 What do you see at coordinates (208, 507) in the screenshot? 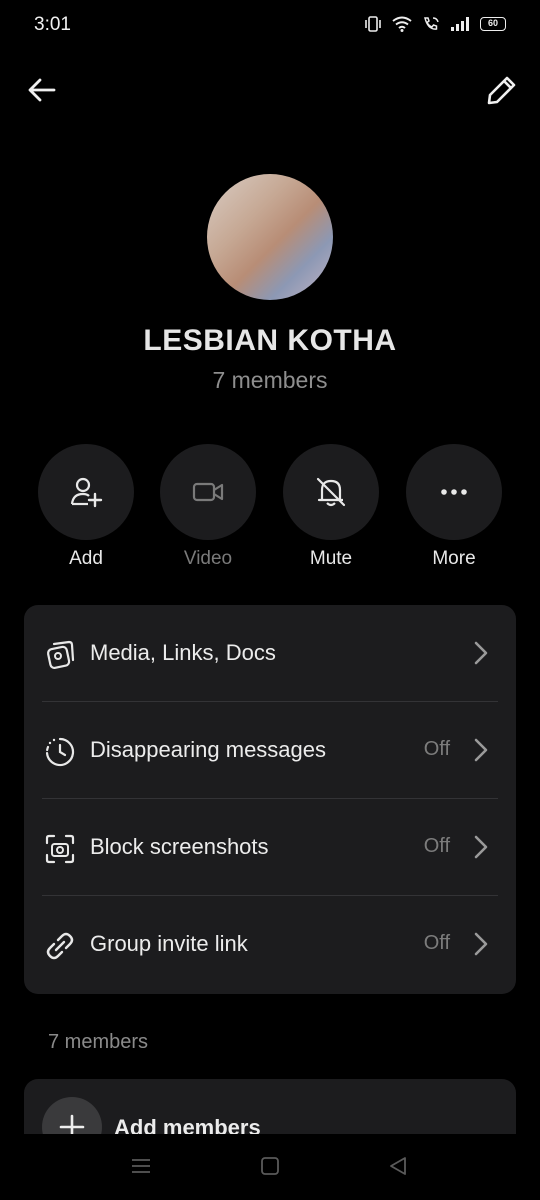
I see `video-button: Video` at bounding box center [208, 507].